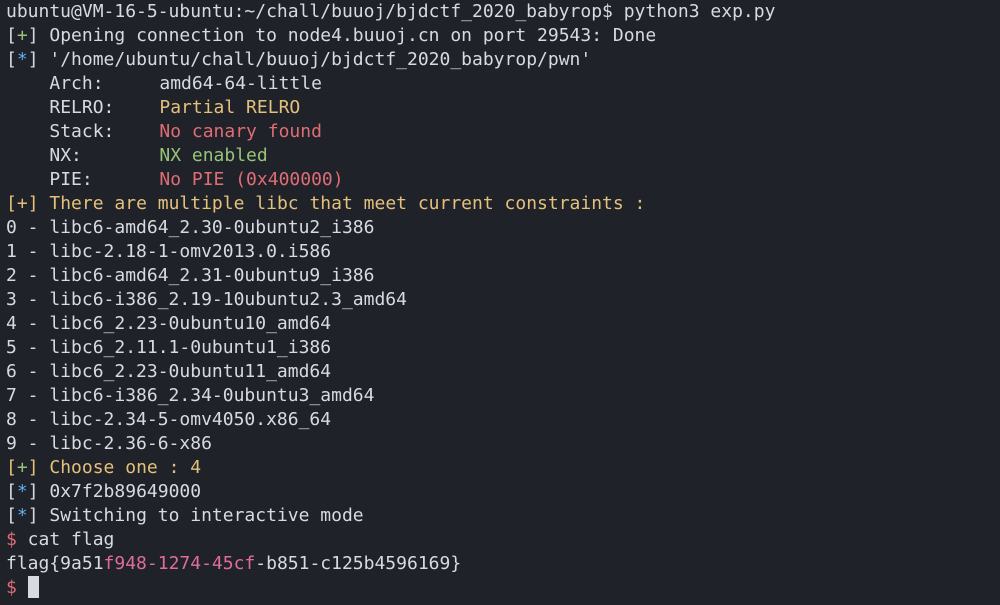 Image resolution: width=1000 pixels, height=605 pixels. Describe the element at coordinates (82, 107) in the screenshot. I see `checksec-label: RELRO:` at that location.